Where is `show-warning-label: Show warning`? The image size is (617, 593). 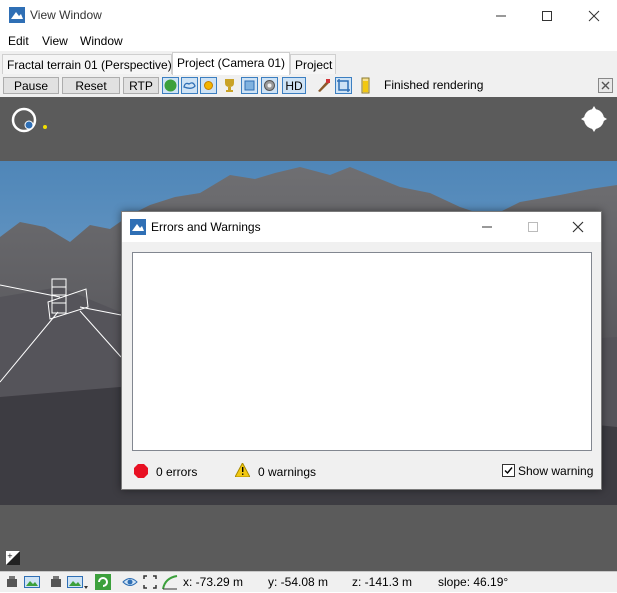
show-warning-label: Show warning is located at coordinates (555, 471).